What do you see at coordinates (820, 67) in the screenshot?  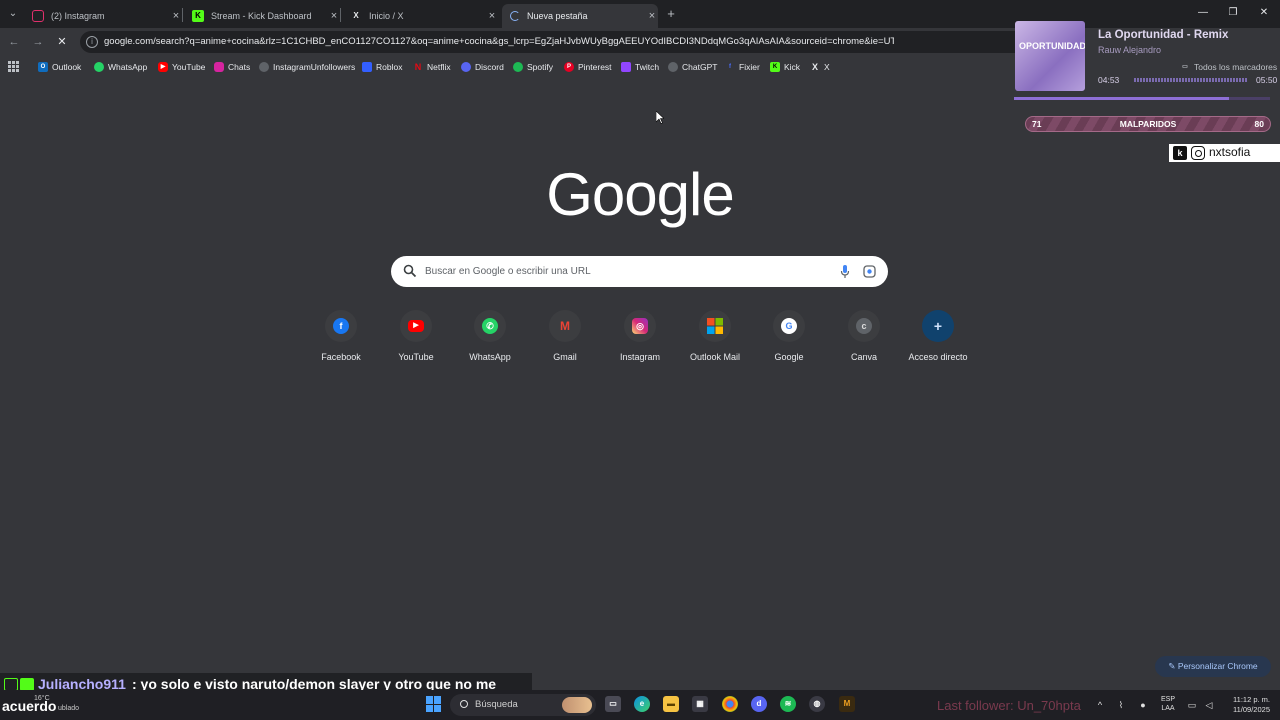 I see `bookmark-x: XX` at bounding box center [820, 67].